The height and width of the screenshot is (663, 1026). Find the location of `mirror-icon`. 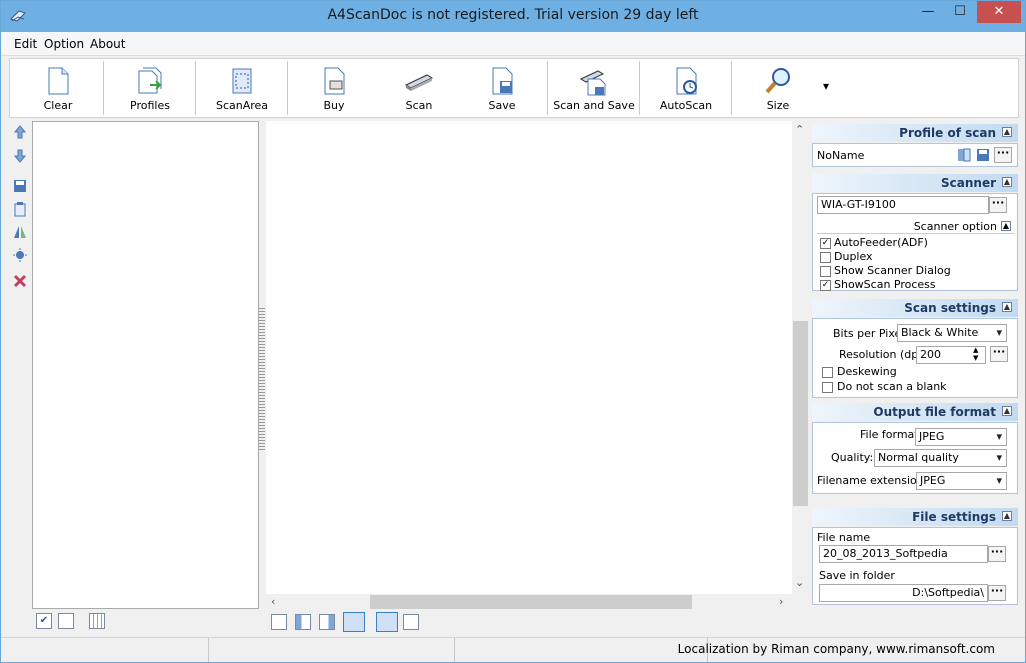

mirror-icon is located at coordinates (20, 232).